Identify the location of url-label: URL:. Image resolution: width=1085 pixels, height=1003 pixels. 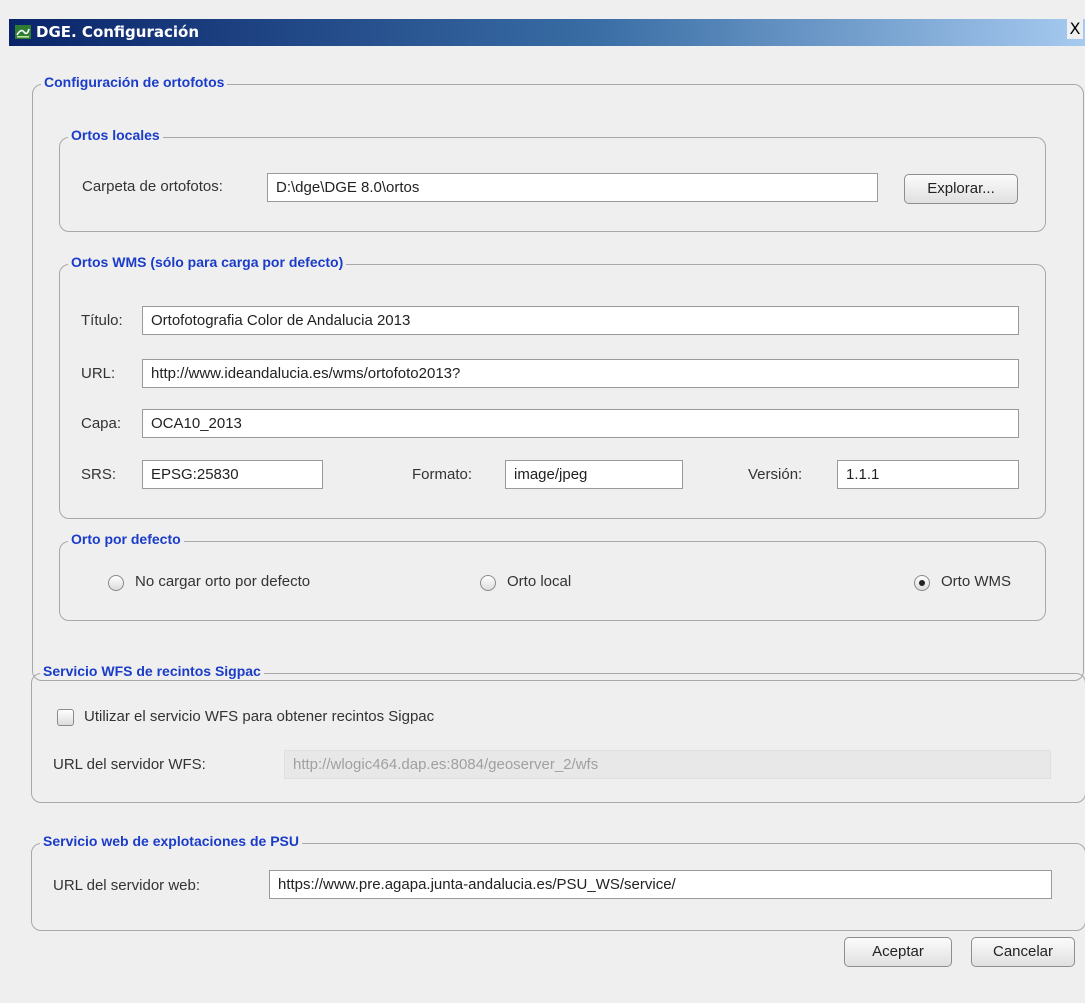
(98, 373).